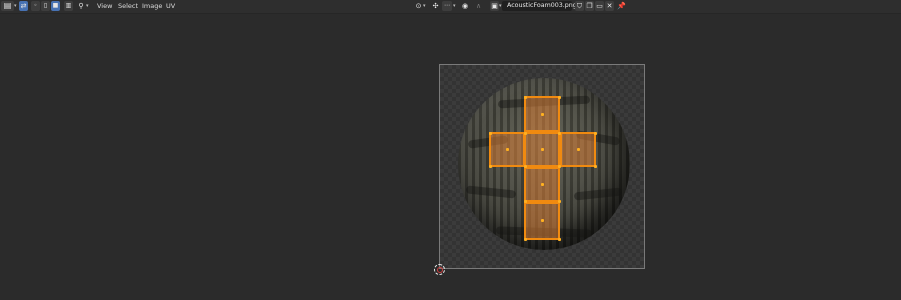 Image resolution: width=901 pixels, height=300 pixels. Describe the element at coordinates (23, 6) in the screenshot. I see `uv-sync-selection-icon: ⇄` at that location.